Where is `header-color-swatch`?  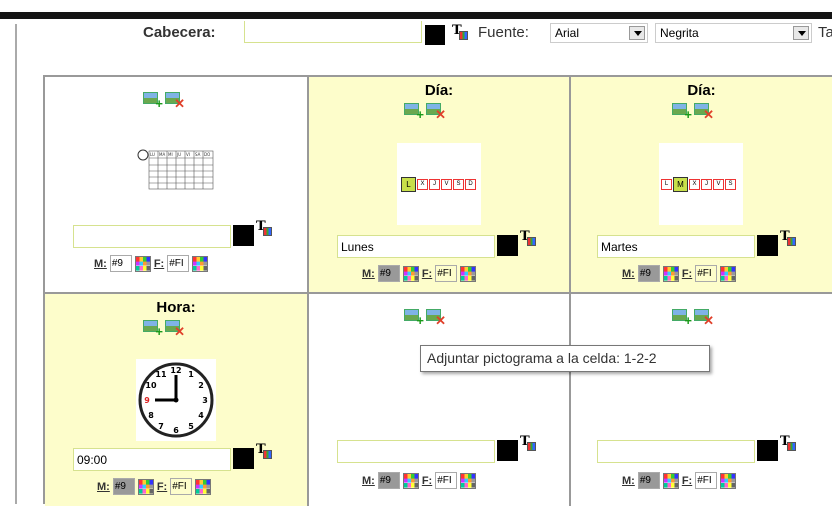
header-color-swatch is located at coordinates (435, 35).